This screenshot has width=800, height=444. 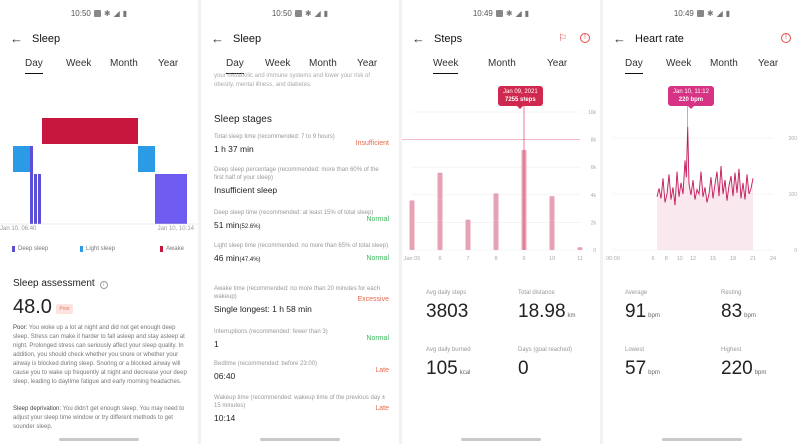 What do you see at coordinates (642, 306) in the screenshot?
I see `stat-average: Average 91 bpm` at bounding box center [642, 306].